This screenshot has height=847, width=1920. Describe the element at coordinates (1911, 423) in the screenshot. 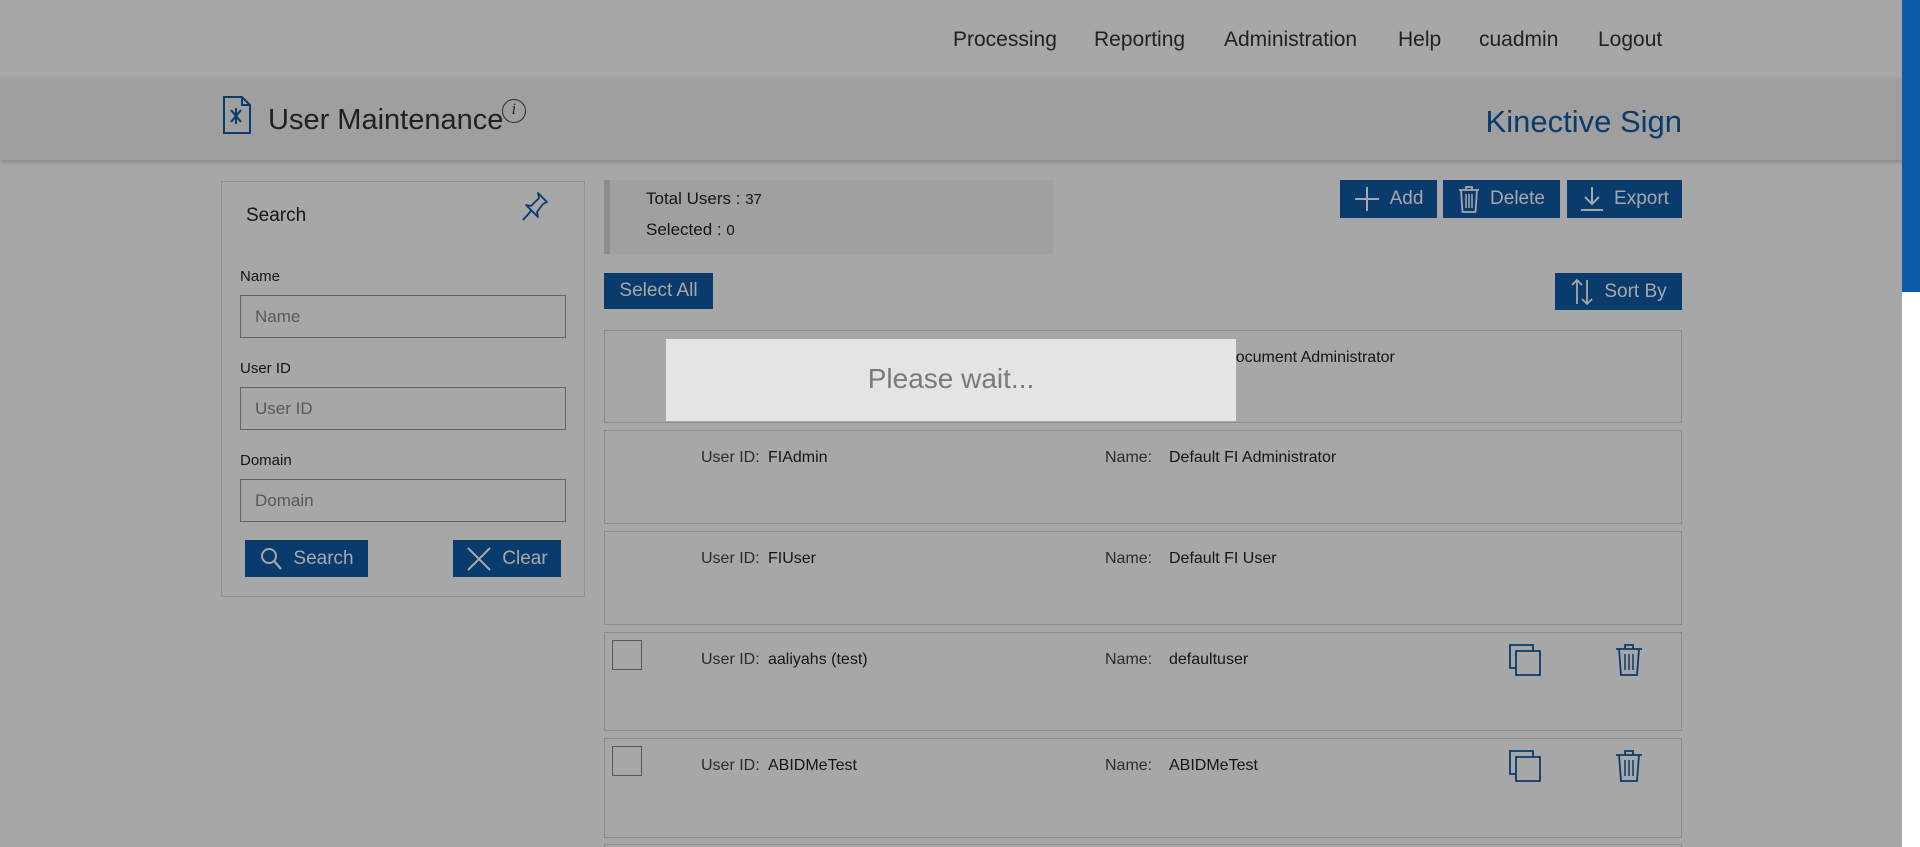

I see `page-scrollbar` at that location.